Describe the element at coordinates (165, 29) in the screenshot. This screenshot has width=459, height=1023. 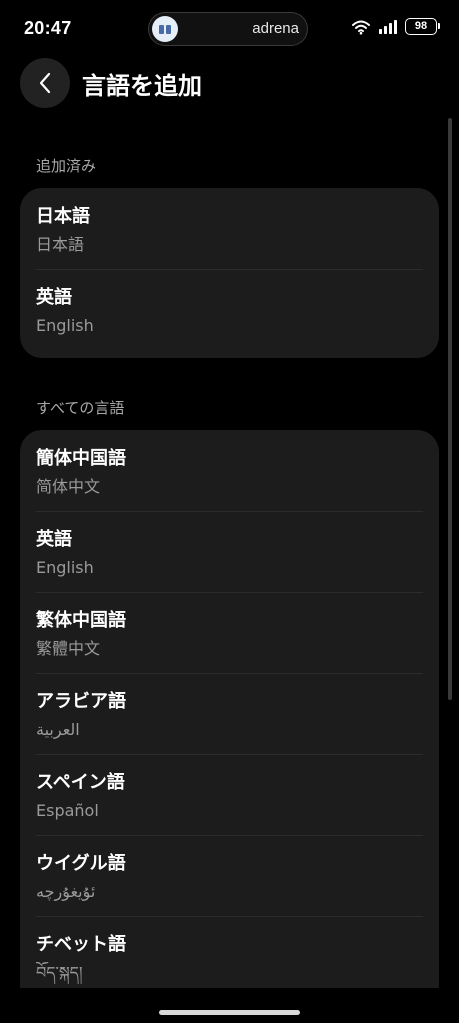
I see `island-avatar-icon` at that location.